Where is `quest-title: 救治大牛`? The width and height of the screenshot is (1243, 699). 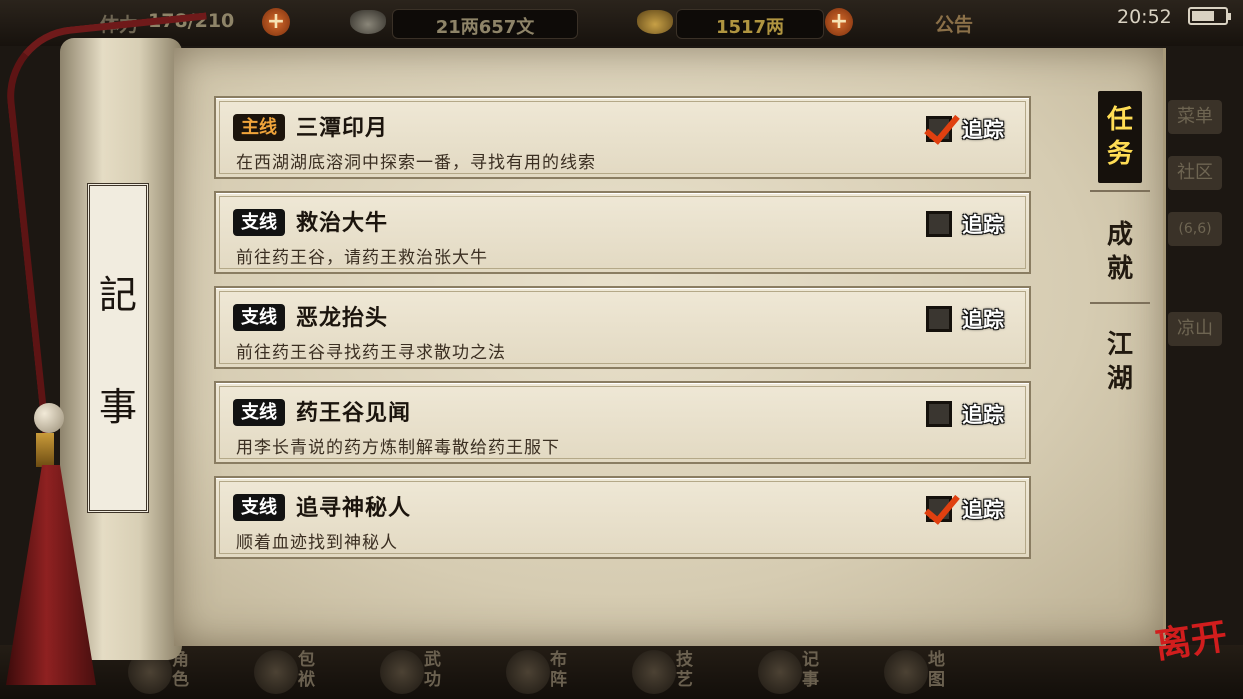 quest-title: 救治大牛 is located at coordinates (342, 223).